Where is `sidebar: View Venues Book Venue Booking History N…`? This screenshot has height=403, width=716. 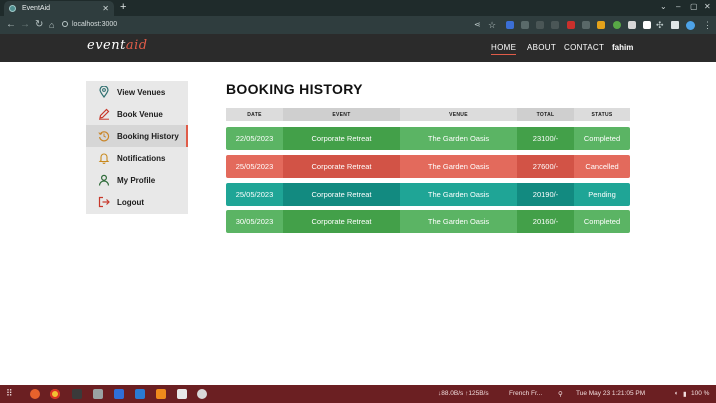
sidebar: View Venues Book Venue Booking History N… is located at coordinates (137, 147).